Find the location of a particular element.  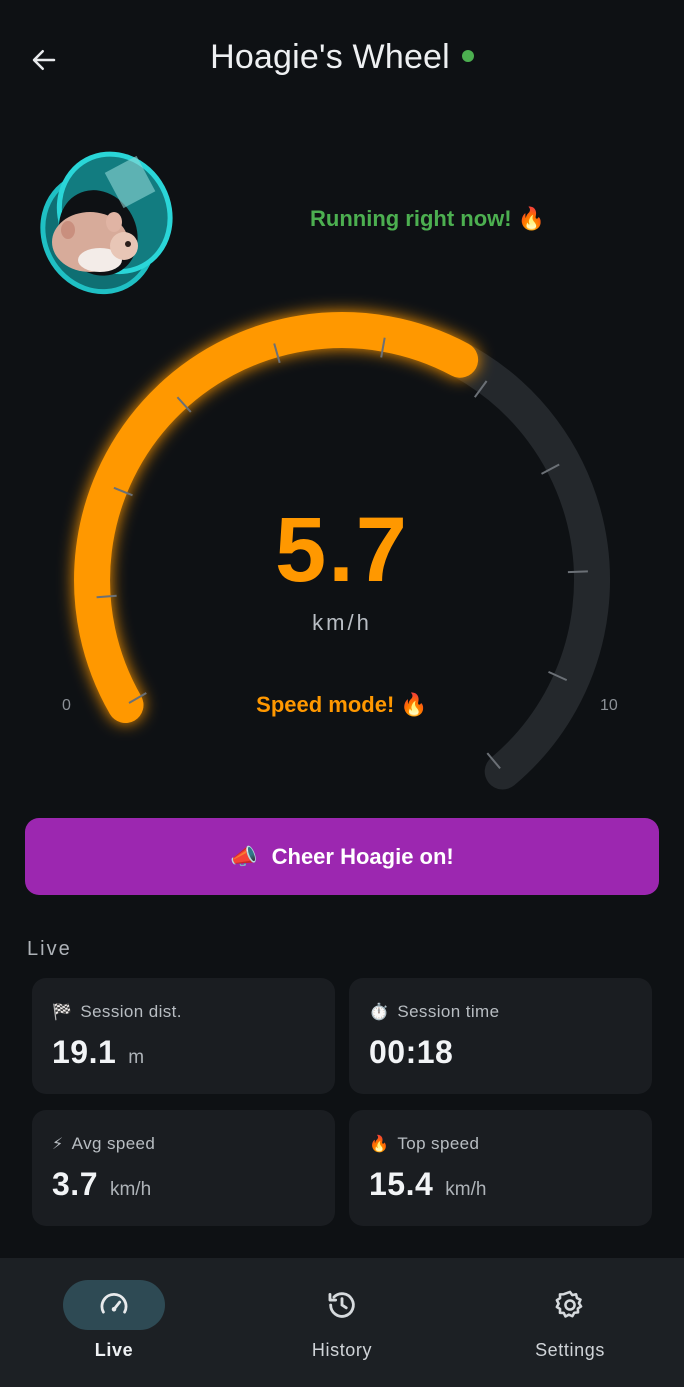

session-time-label: Session time is located at coordinates (448, 1011).